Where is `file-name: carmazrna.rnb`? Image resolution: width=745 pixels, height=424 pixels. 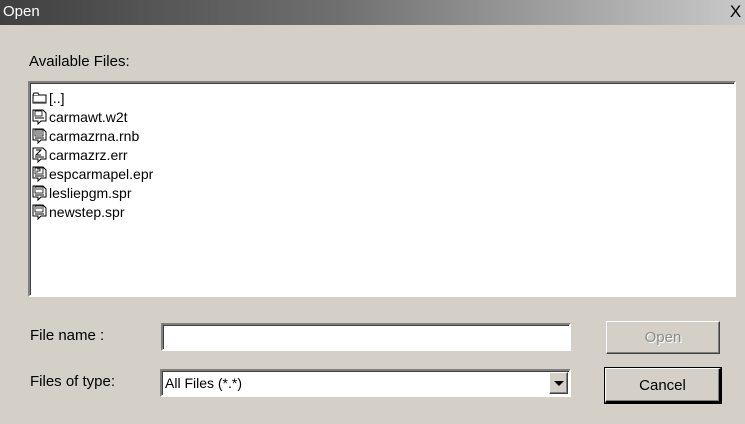
file-name: carmazrna.rnb is located at coordinates (94, 135).